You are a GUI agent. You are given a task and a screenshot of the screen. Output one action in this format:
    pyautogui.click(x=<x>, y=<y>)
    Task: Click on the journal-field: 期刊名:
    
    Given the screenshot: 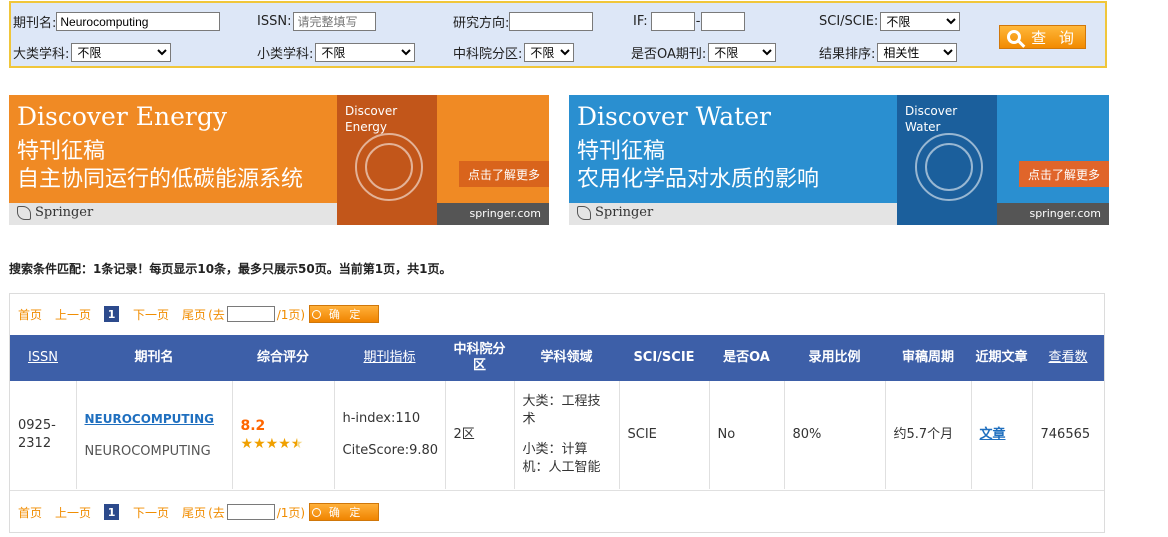 What is the action you would take?
    pyautogui.click(x=117, y=21)
    